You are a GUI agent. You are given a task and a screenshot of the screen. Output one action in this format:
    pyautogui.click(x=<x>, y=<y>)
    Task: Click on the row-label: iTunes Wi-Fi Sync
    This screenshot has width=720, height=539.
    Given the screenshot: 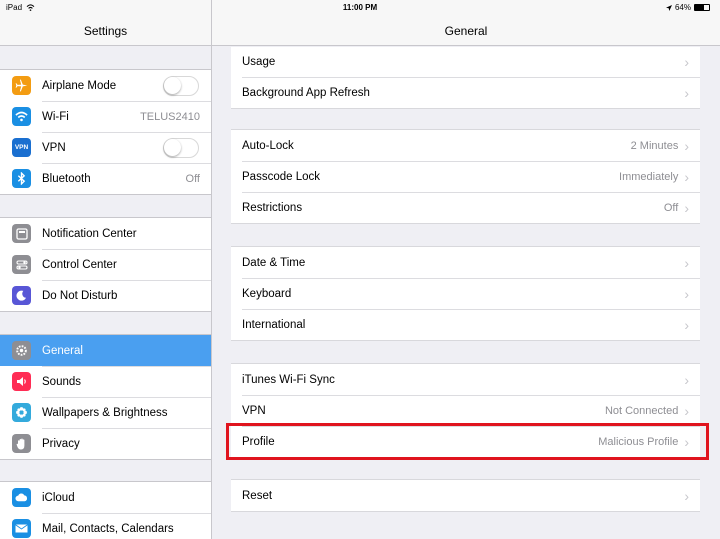 What is the action you would take?
    pyautogui.click(x=288, y=379)
    